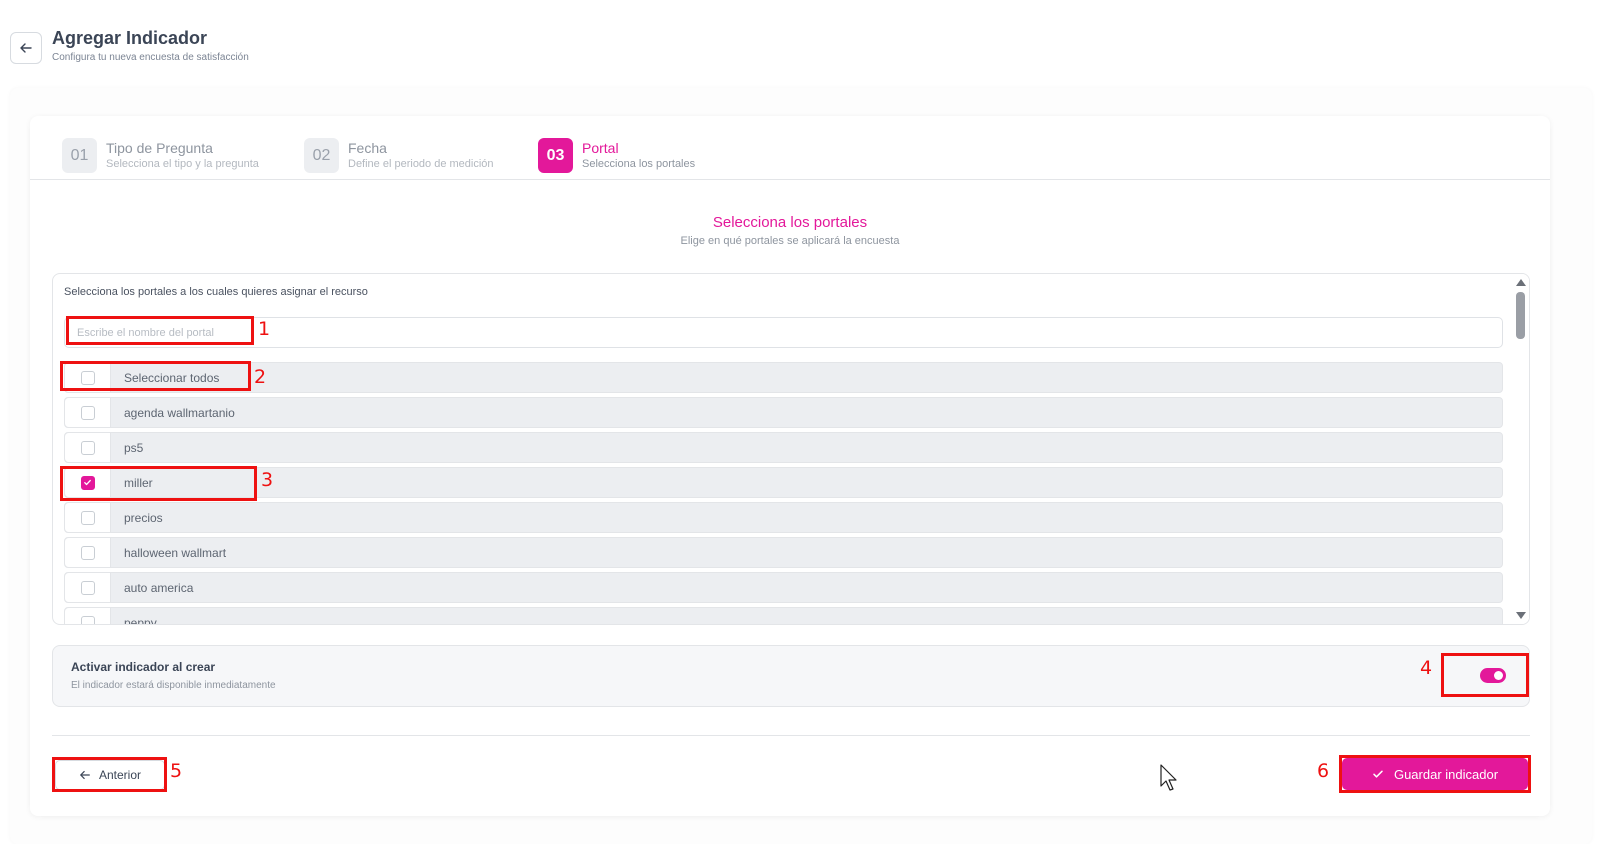 The height and width of the screenshot is (844, 1602). What do you see at coordinates (159, 587) in the screenshot?
I see `portal-name: auto america` at bounding box center [159, 587].